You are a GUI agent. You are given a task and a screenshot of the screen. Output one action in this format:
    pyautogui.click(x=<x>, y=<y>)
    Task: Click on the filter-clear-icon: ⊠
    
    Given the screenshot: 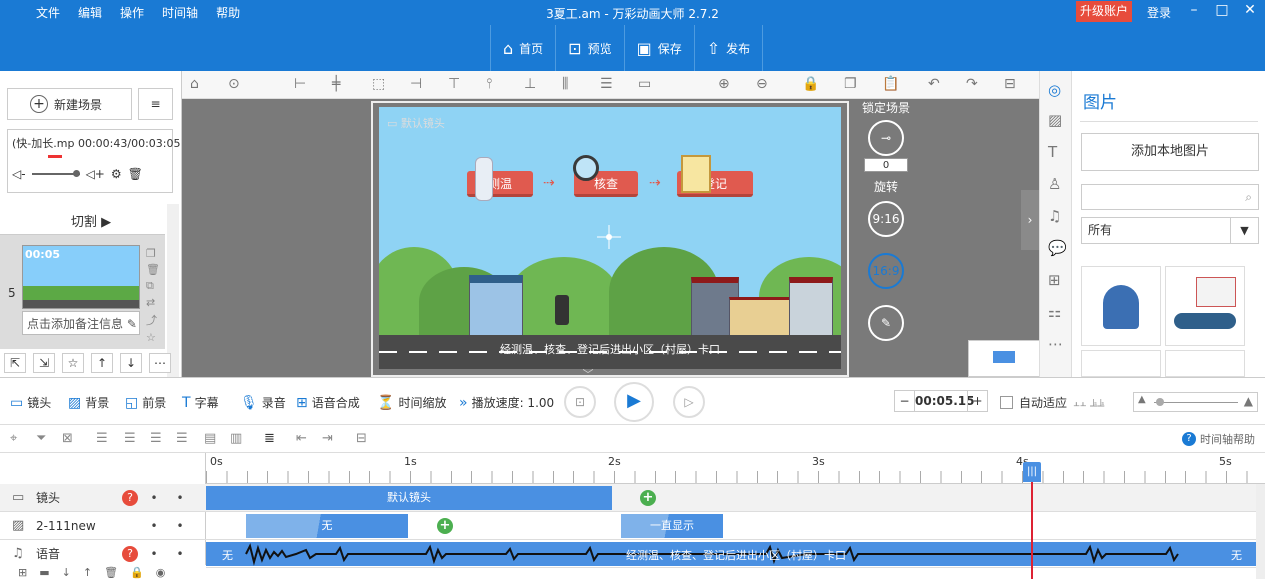 What is the action you would take?
    pyautogui.click(x=67, y=438)
    